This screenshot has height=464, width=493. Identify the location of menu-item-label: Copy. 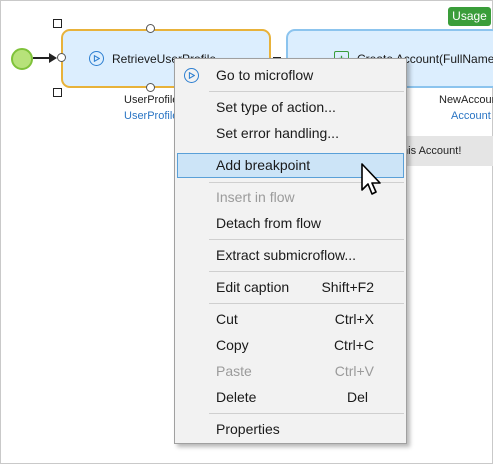
(232, 345).